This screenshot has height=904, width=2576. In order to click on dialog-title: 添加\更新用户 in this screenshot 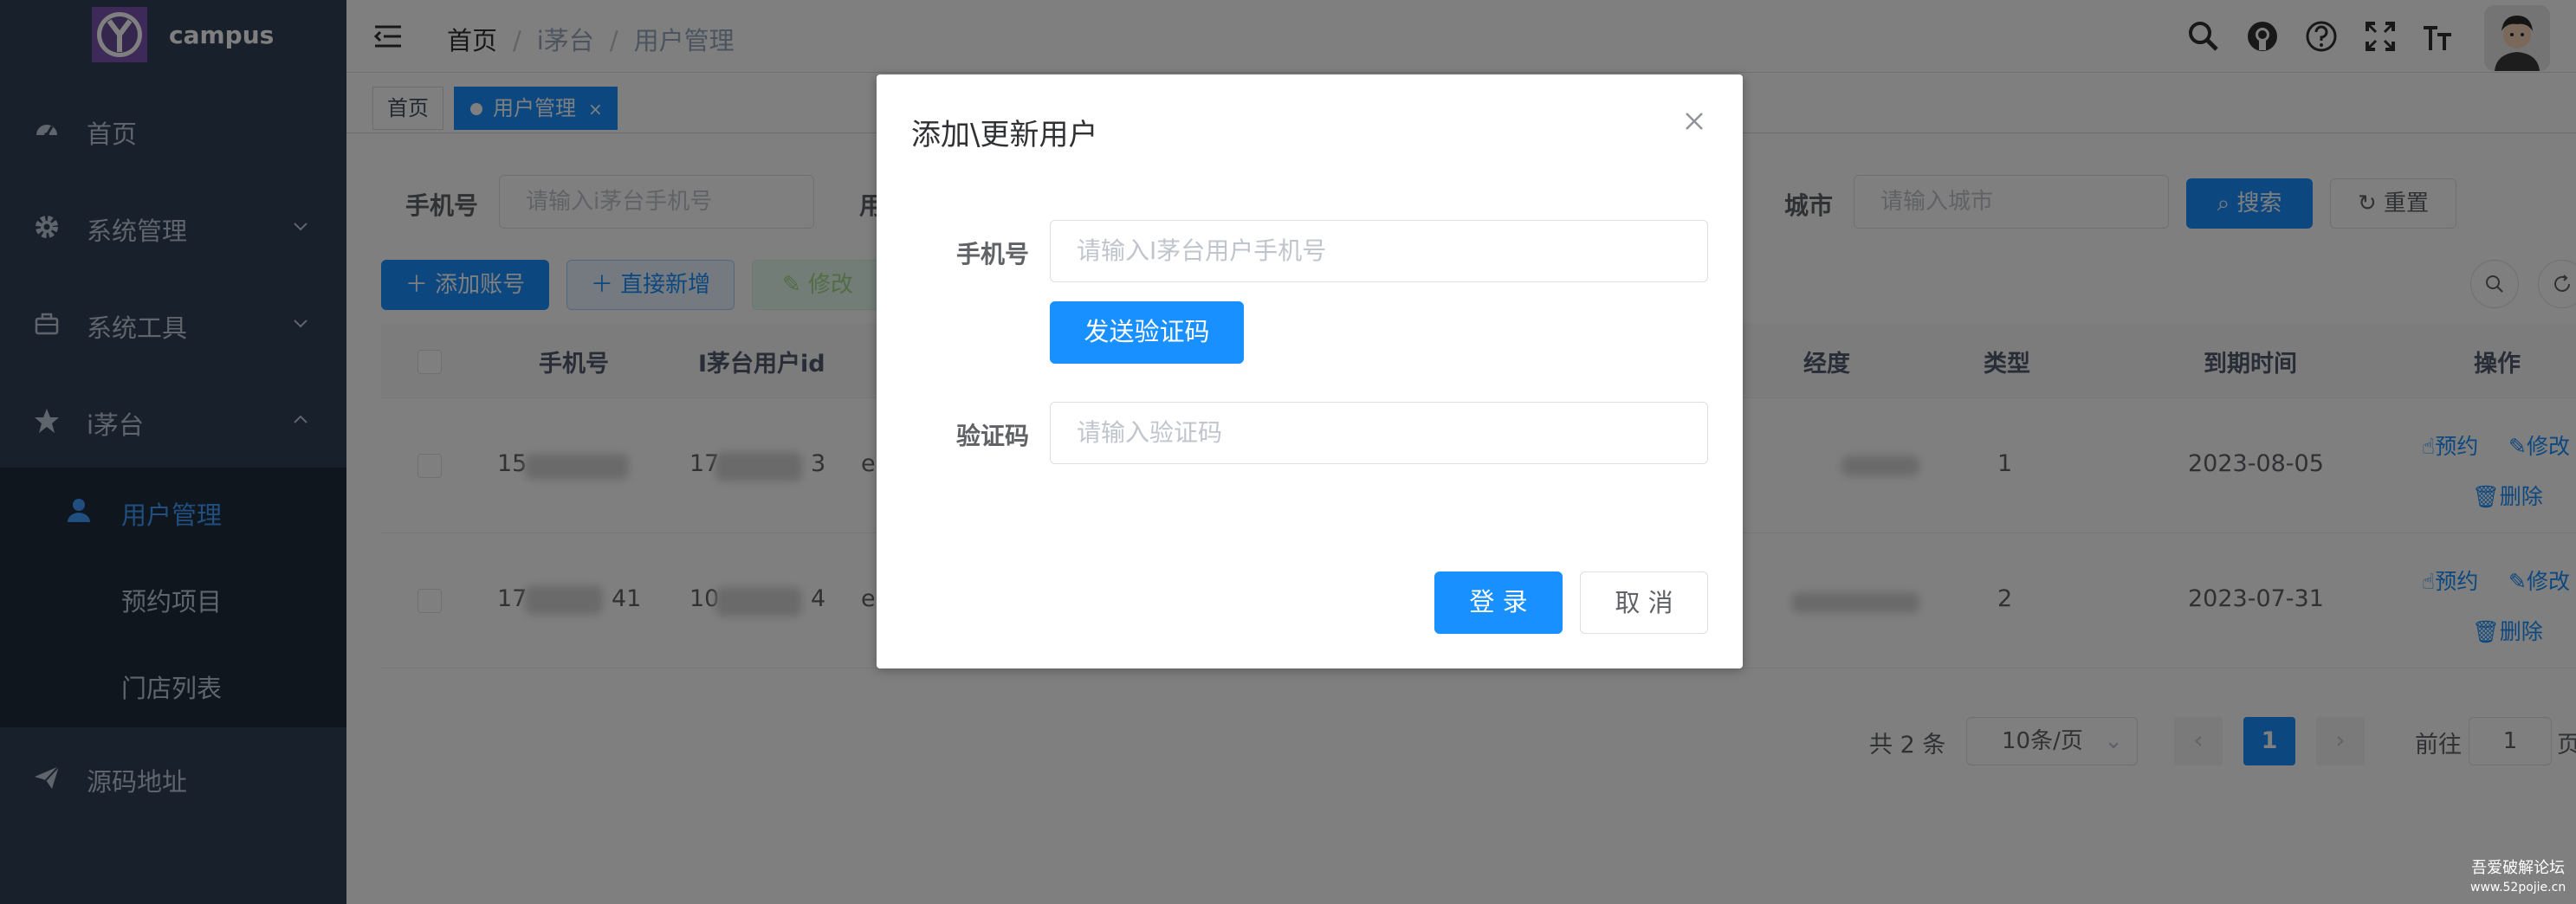, I will do `click(1004, 135)`.